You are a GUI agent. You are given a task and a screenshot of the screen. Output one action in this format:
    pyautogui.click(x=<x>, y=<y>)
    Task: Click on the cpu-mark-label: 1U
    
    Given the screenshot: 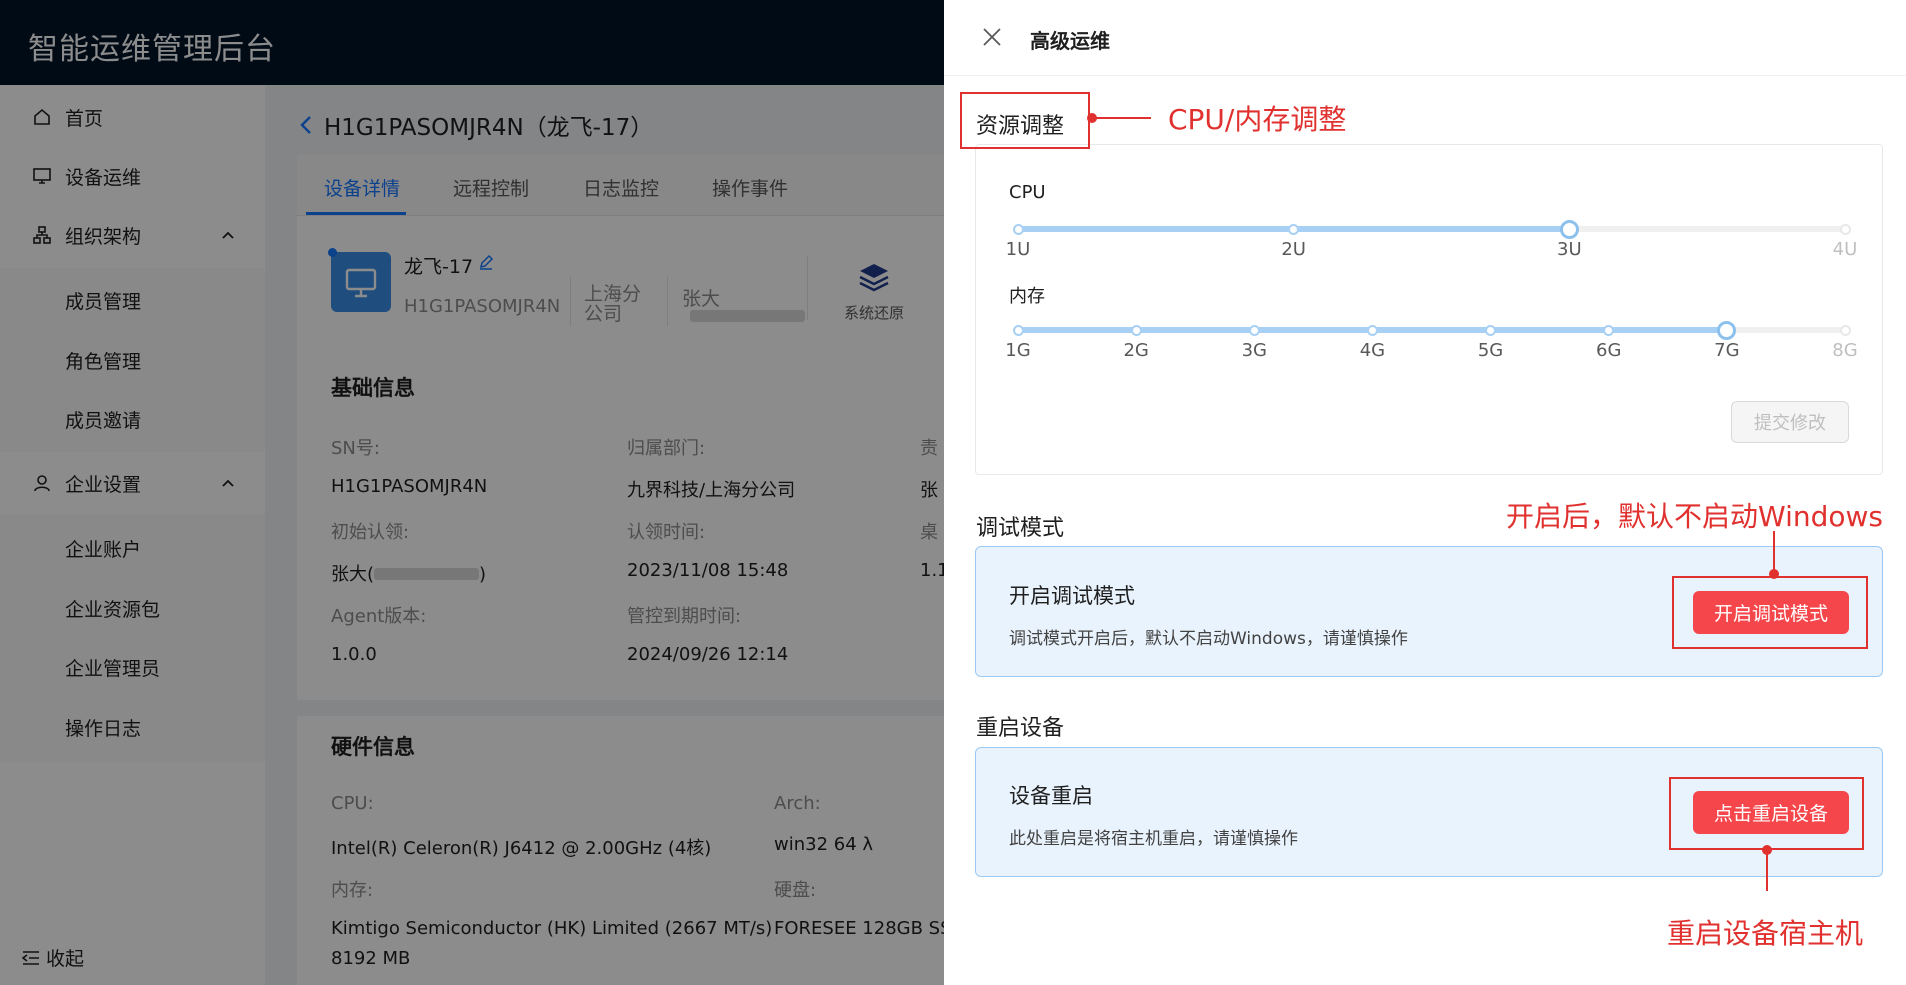 What is the action you would take?
    pyautogui.click(x=1018, y=249)
    